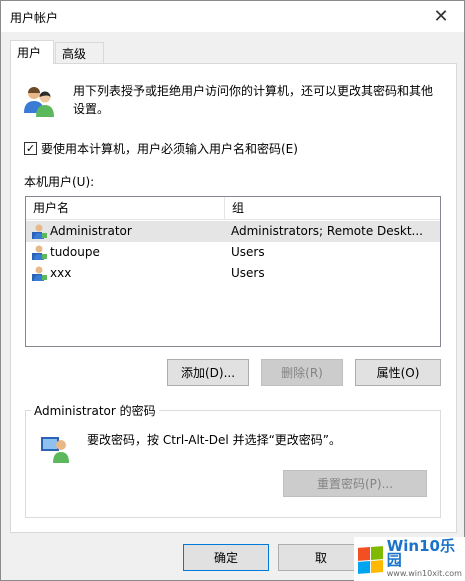  I want to click on cancel-button: 取, so click(321, 557).